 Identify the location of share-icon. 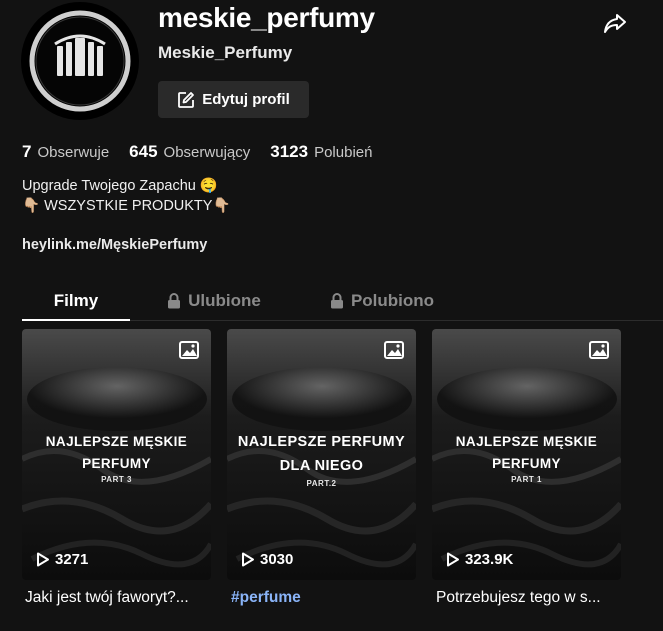
(615, 23).